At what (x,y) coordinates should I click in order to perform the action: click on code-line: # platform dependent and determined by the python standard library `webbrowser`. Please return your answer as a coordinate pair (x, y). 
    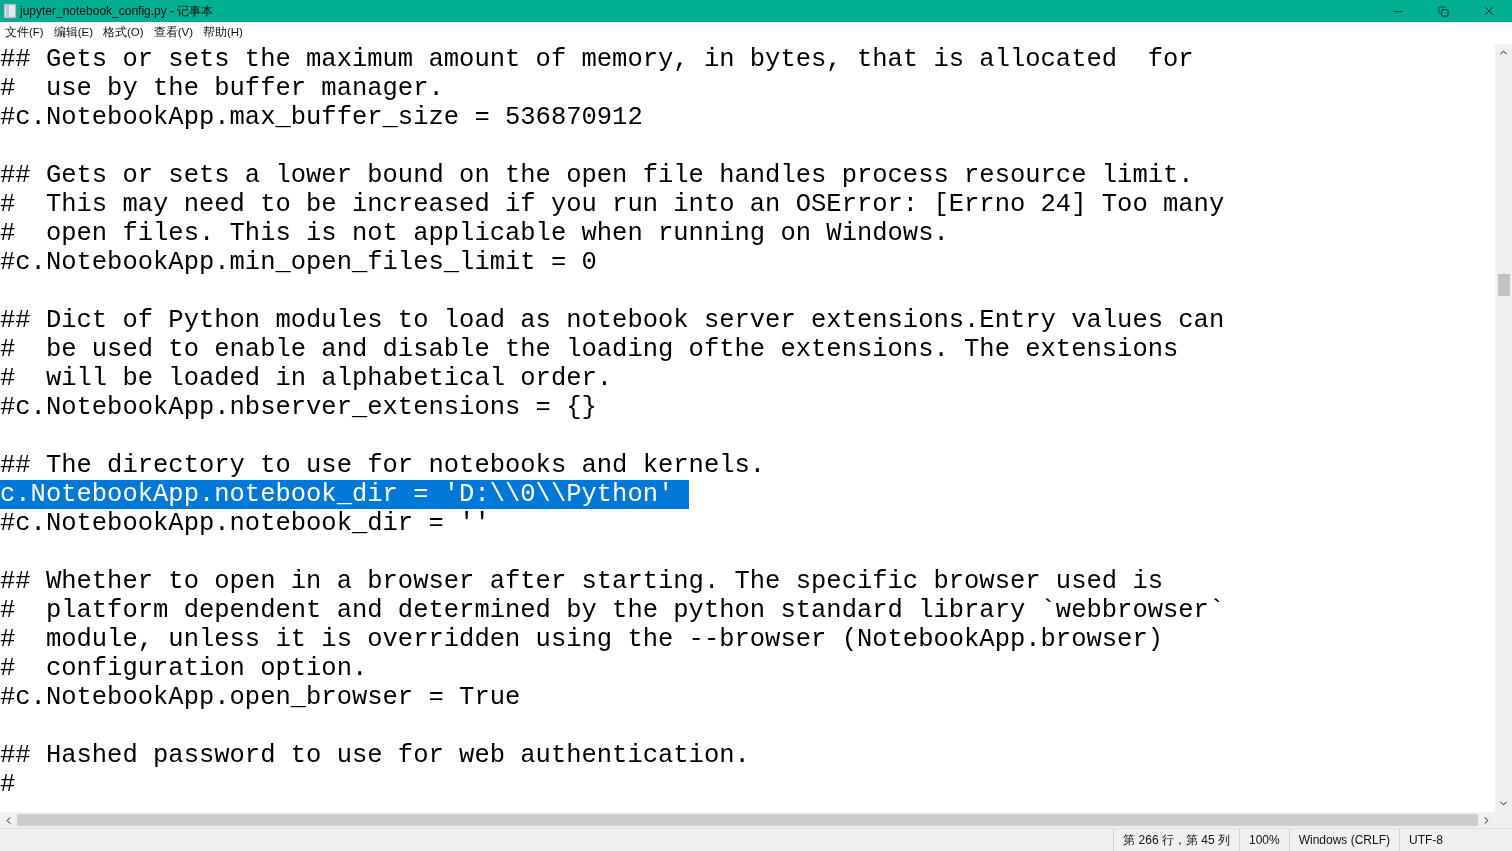
    Looking at the image, I should click on (612, 610).